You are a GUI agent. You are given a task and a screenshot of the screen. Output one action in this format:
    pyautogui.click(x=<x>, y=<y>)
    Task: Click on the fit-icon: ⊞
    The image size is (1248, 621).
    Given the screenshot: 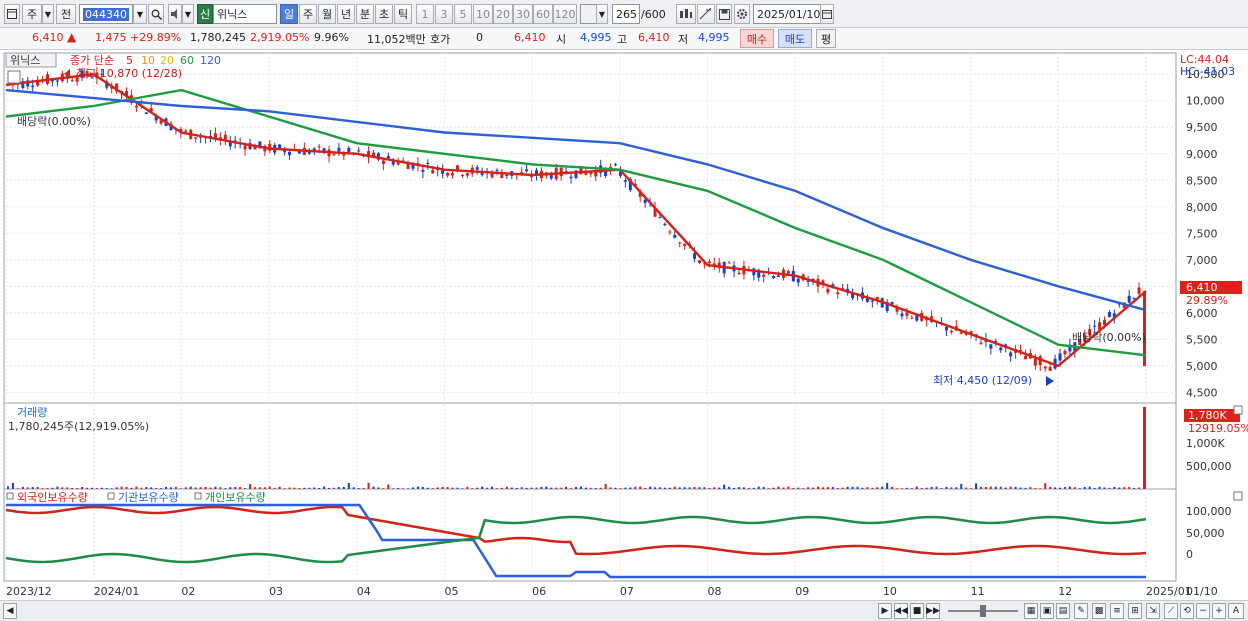 What is the action you would take?
    pyautogui.click(x=1135, y=611)
    